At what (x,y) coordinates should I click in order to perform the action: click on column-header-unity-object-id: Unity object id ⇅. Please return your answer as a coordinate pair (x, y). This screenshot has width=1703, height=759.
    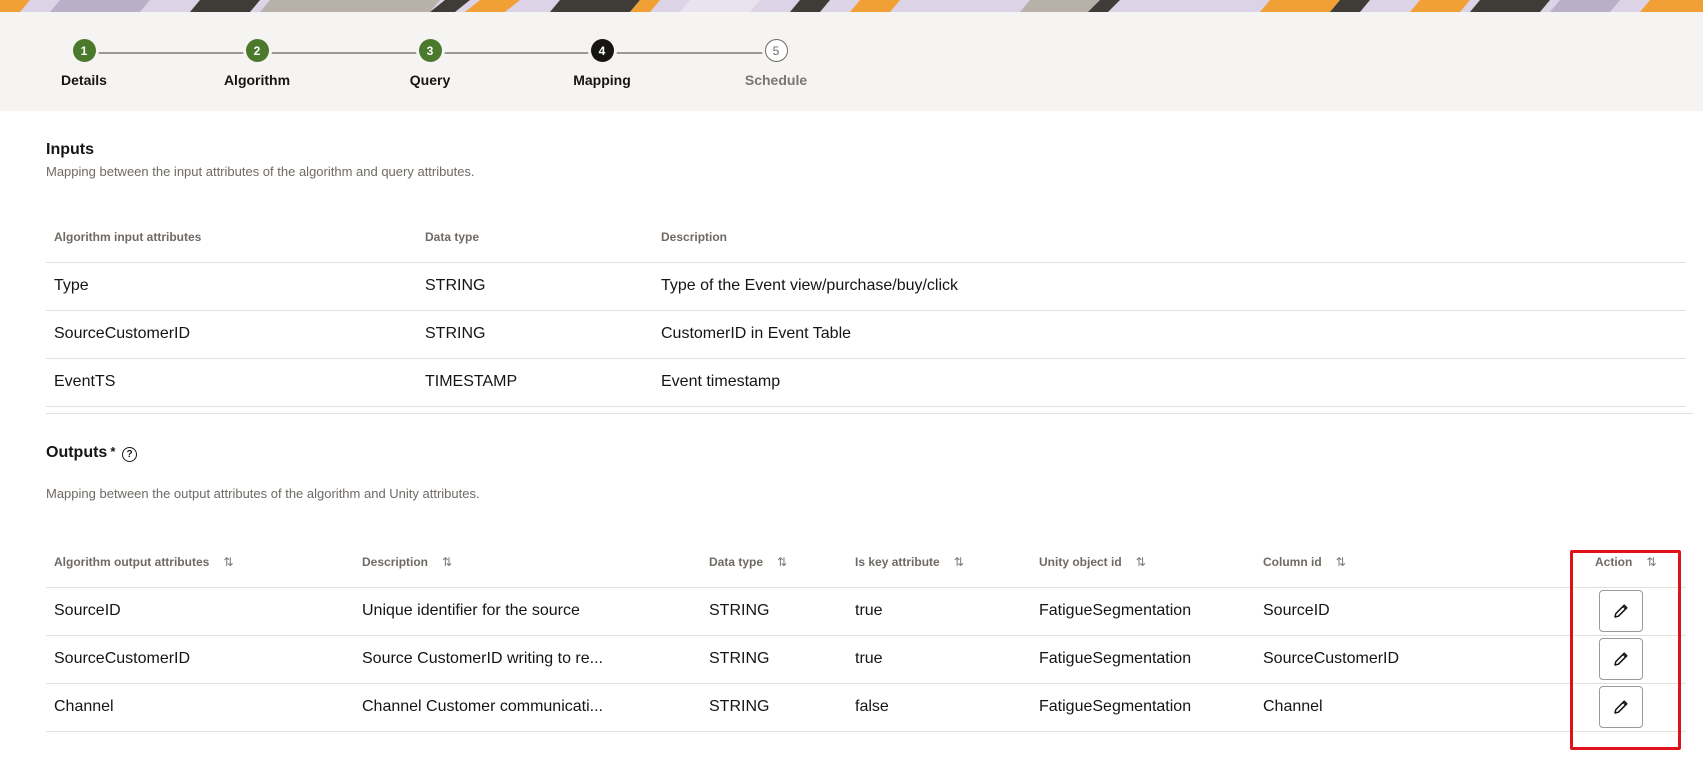
    Looking at the image, I should click on (1143, 562).